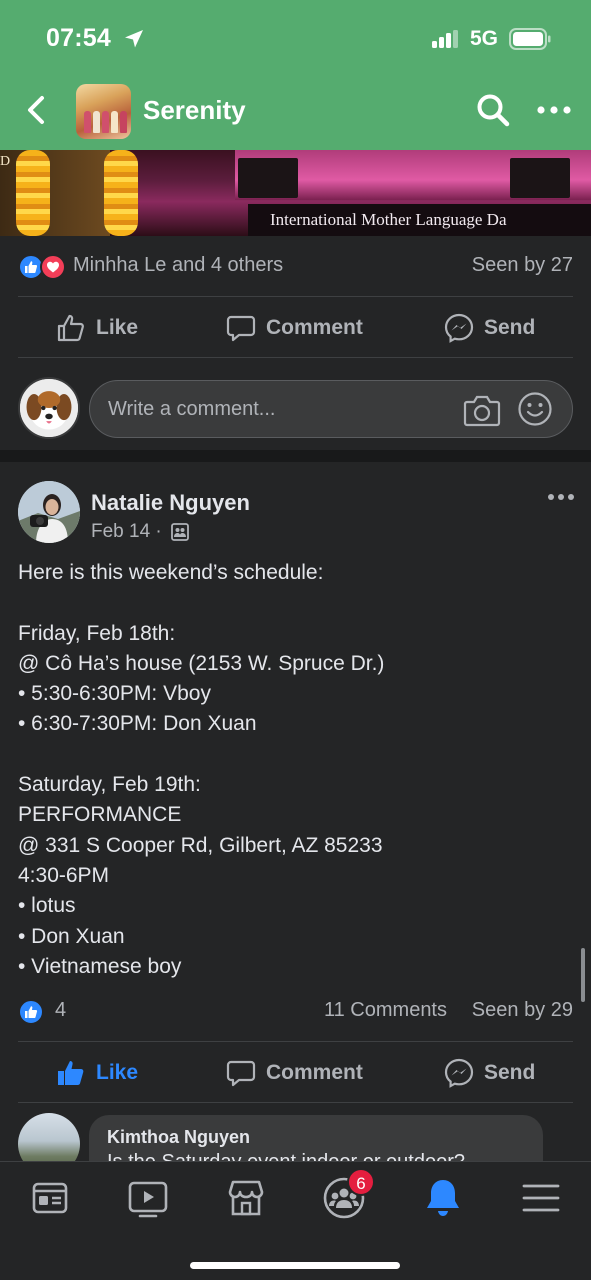 The height and width of the screenshot is (1280, 591). I want to click on like-count: 4, so click(61, 1010).